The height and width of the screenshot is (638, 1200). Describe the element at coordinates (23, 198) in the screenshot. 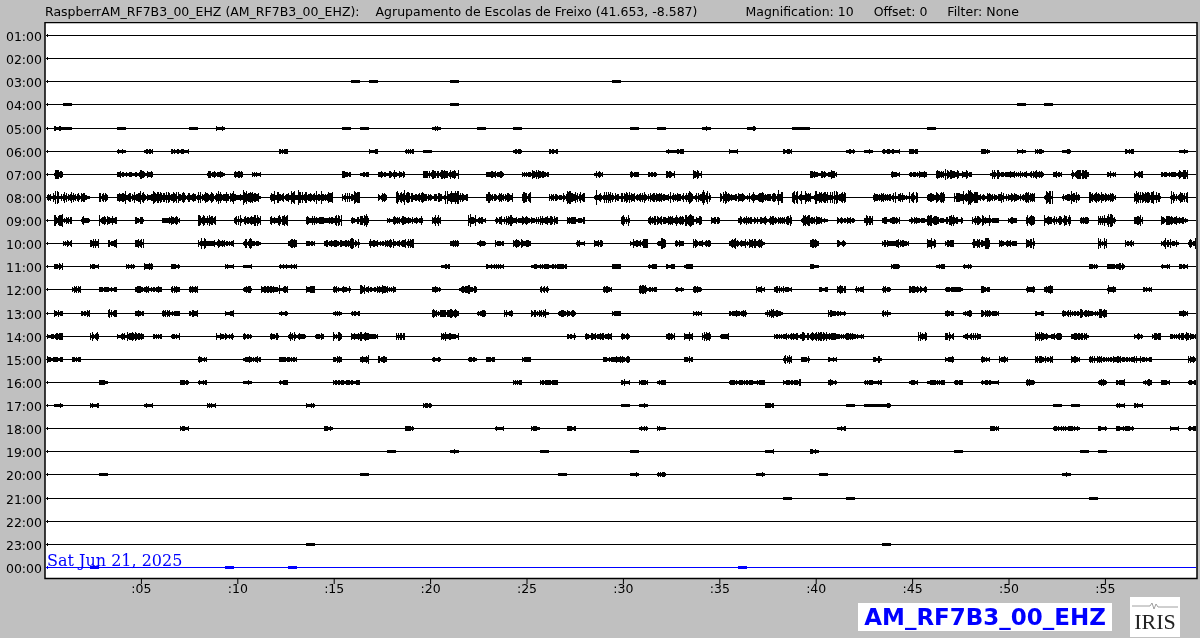

I see `hour-label: 08:00` at that location.